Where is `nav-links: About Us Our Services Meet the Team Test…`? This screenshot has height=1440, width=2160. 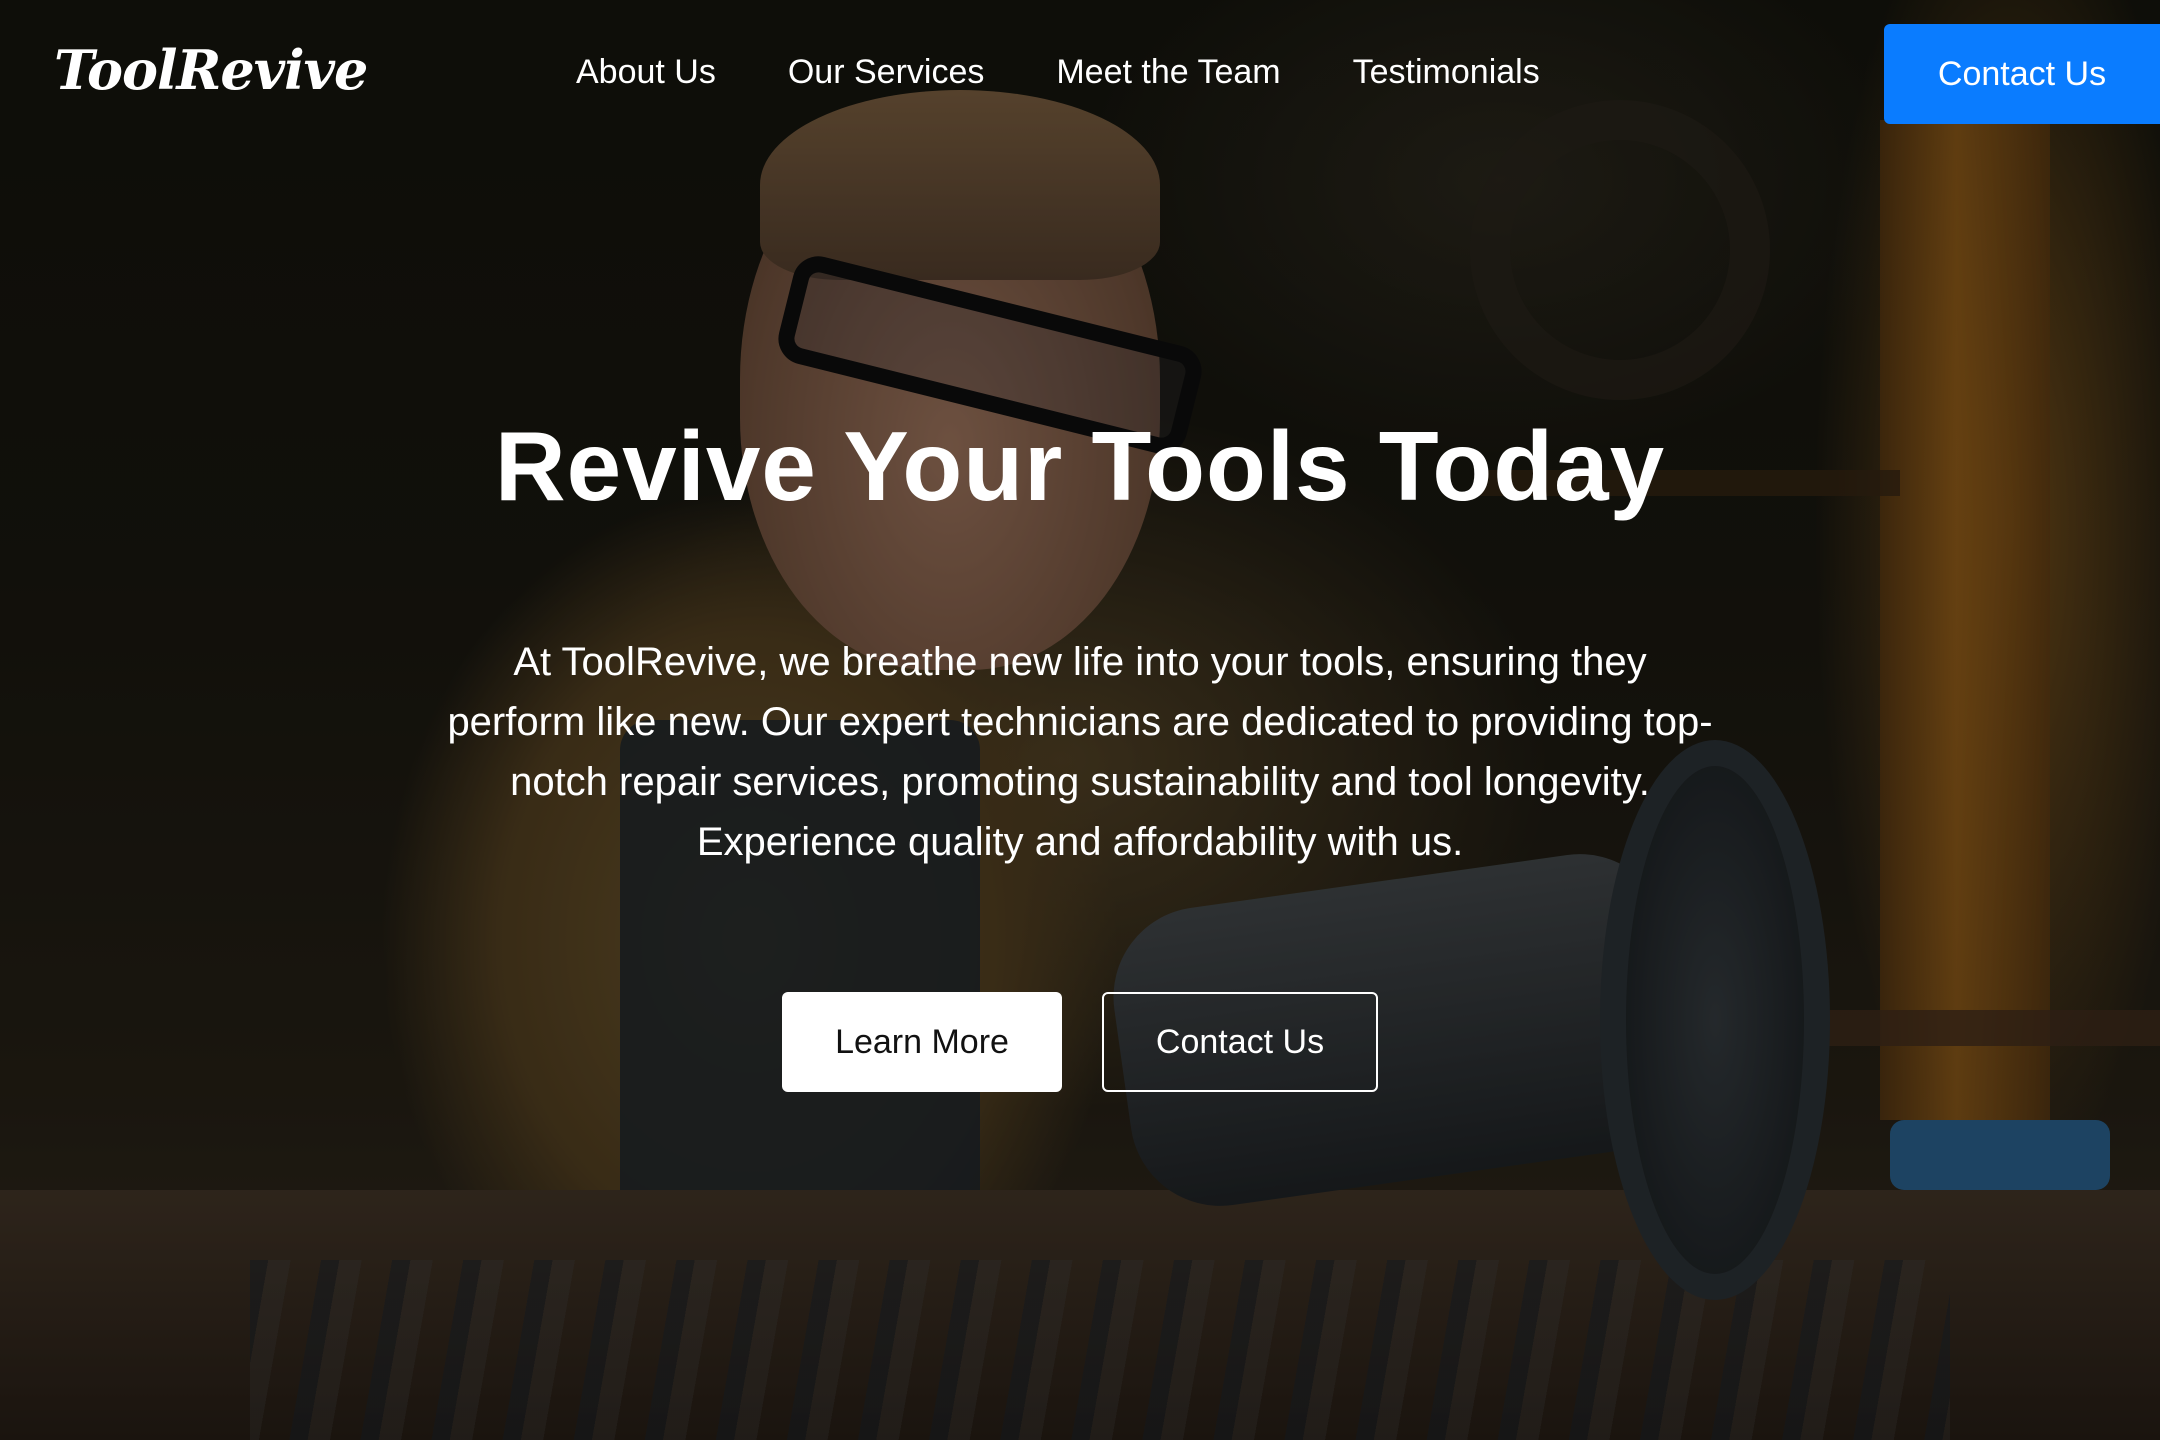 nav-links: About Us Our Services Meet the Team Test… is located at coordinates (1094, 72).